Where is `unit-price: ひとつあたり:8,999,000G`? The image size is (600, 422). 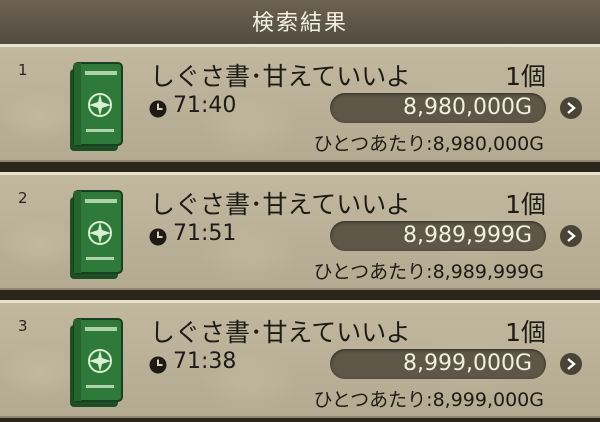 unit-price: ひとつあたり:8,999,000G is located at coordinates (429, 400).